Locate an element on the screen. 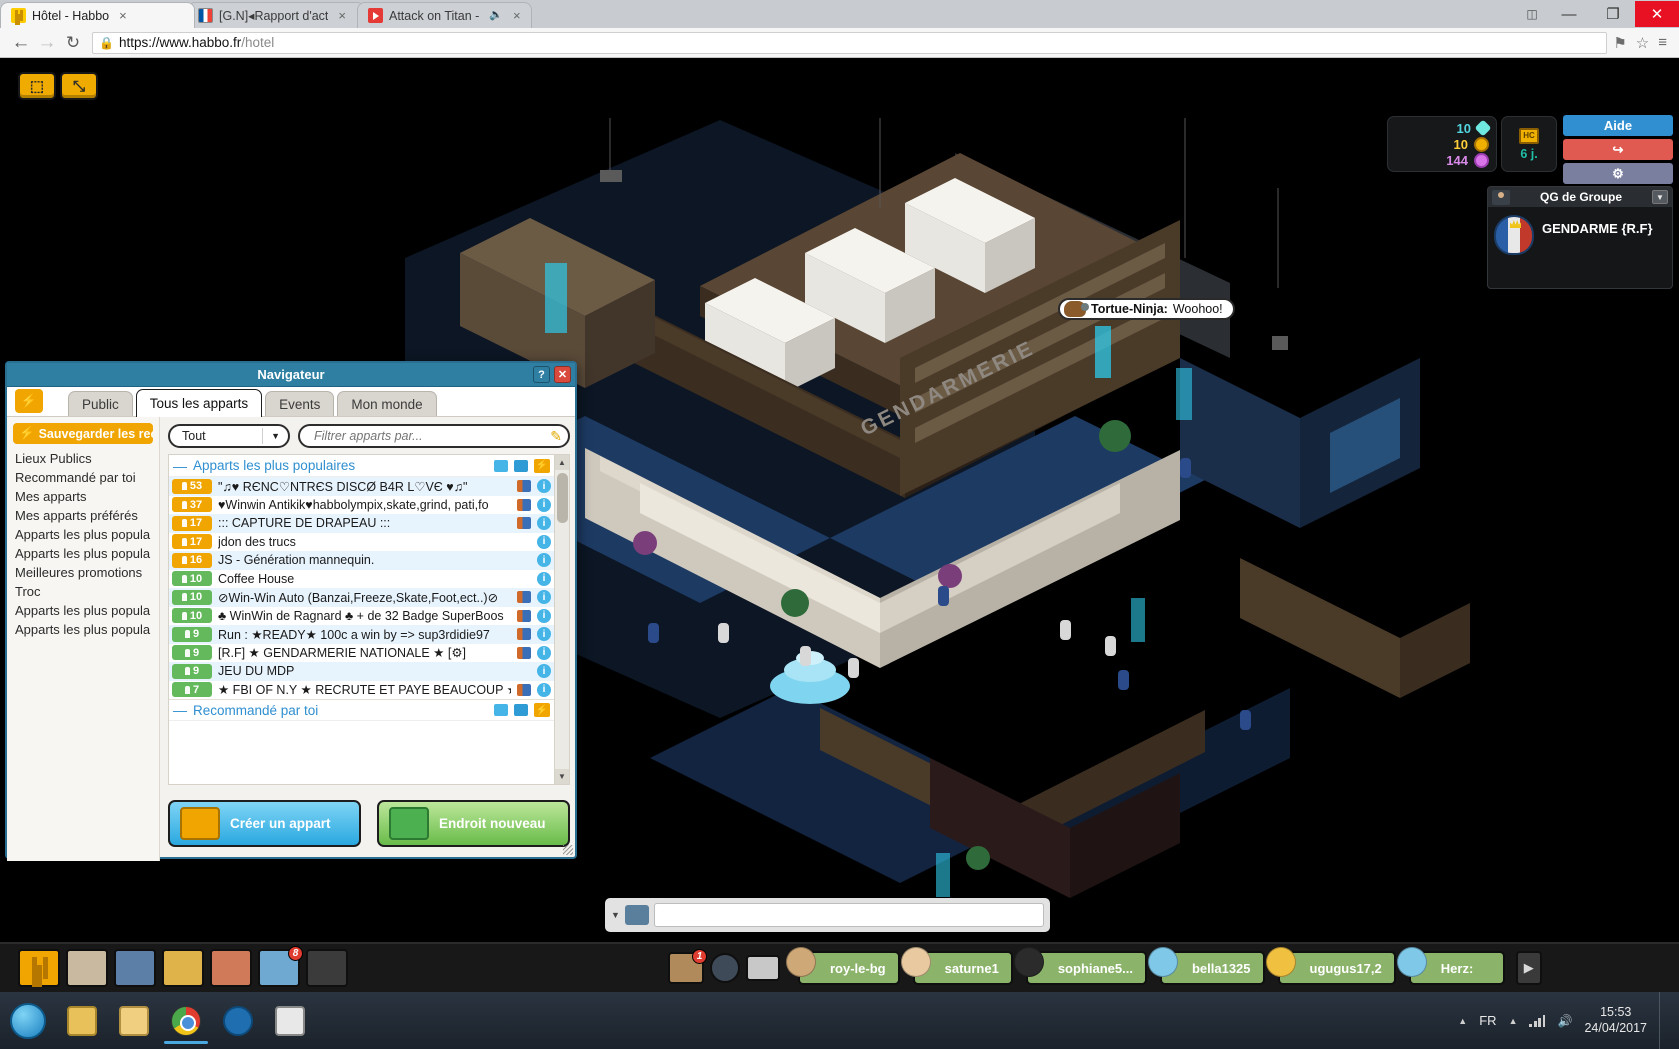 This screenshot has height=1049, width=1679. bookmark-star-icon: ☆ is located at coordinates (1642, 43).